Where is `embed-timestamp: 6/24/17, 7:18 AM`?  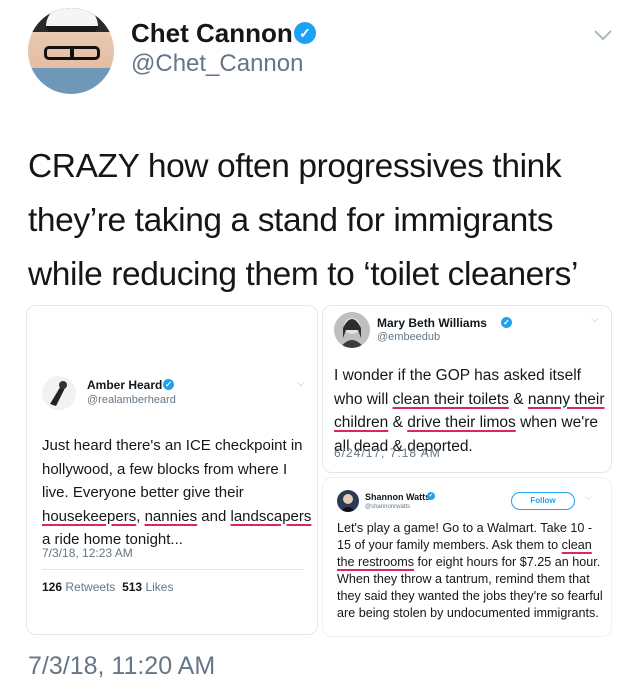
embed-timestamp: 6/24/17, 7:18 AM is located at coordinates (387, 453).